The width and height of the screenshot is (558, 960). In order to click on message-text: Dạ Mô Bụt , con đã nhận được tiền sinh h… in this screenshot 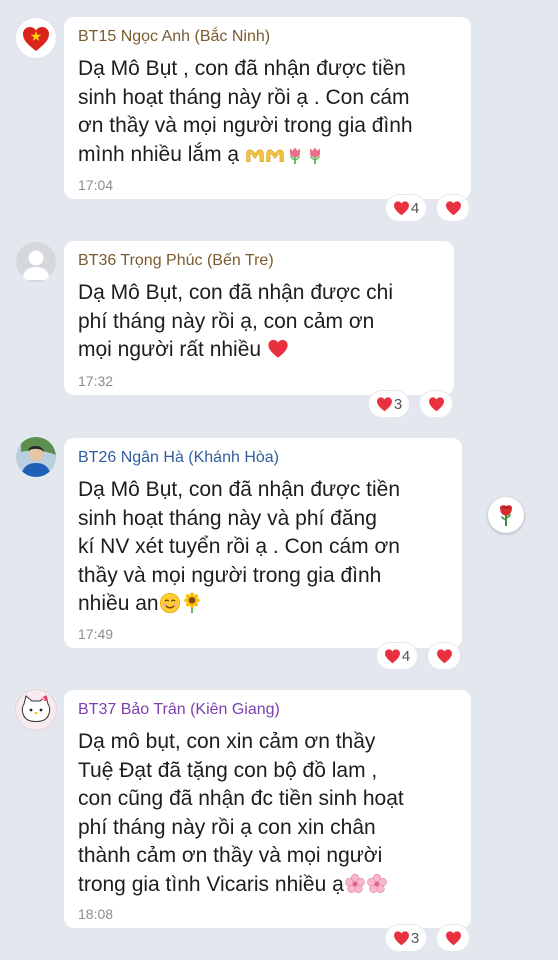, I will do `click(267, 112)`.